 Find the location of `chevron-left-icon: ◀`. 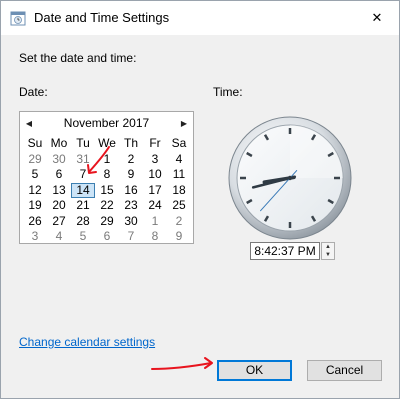

chevron-left-icon: ◀ is located at coordinates (29, 123).